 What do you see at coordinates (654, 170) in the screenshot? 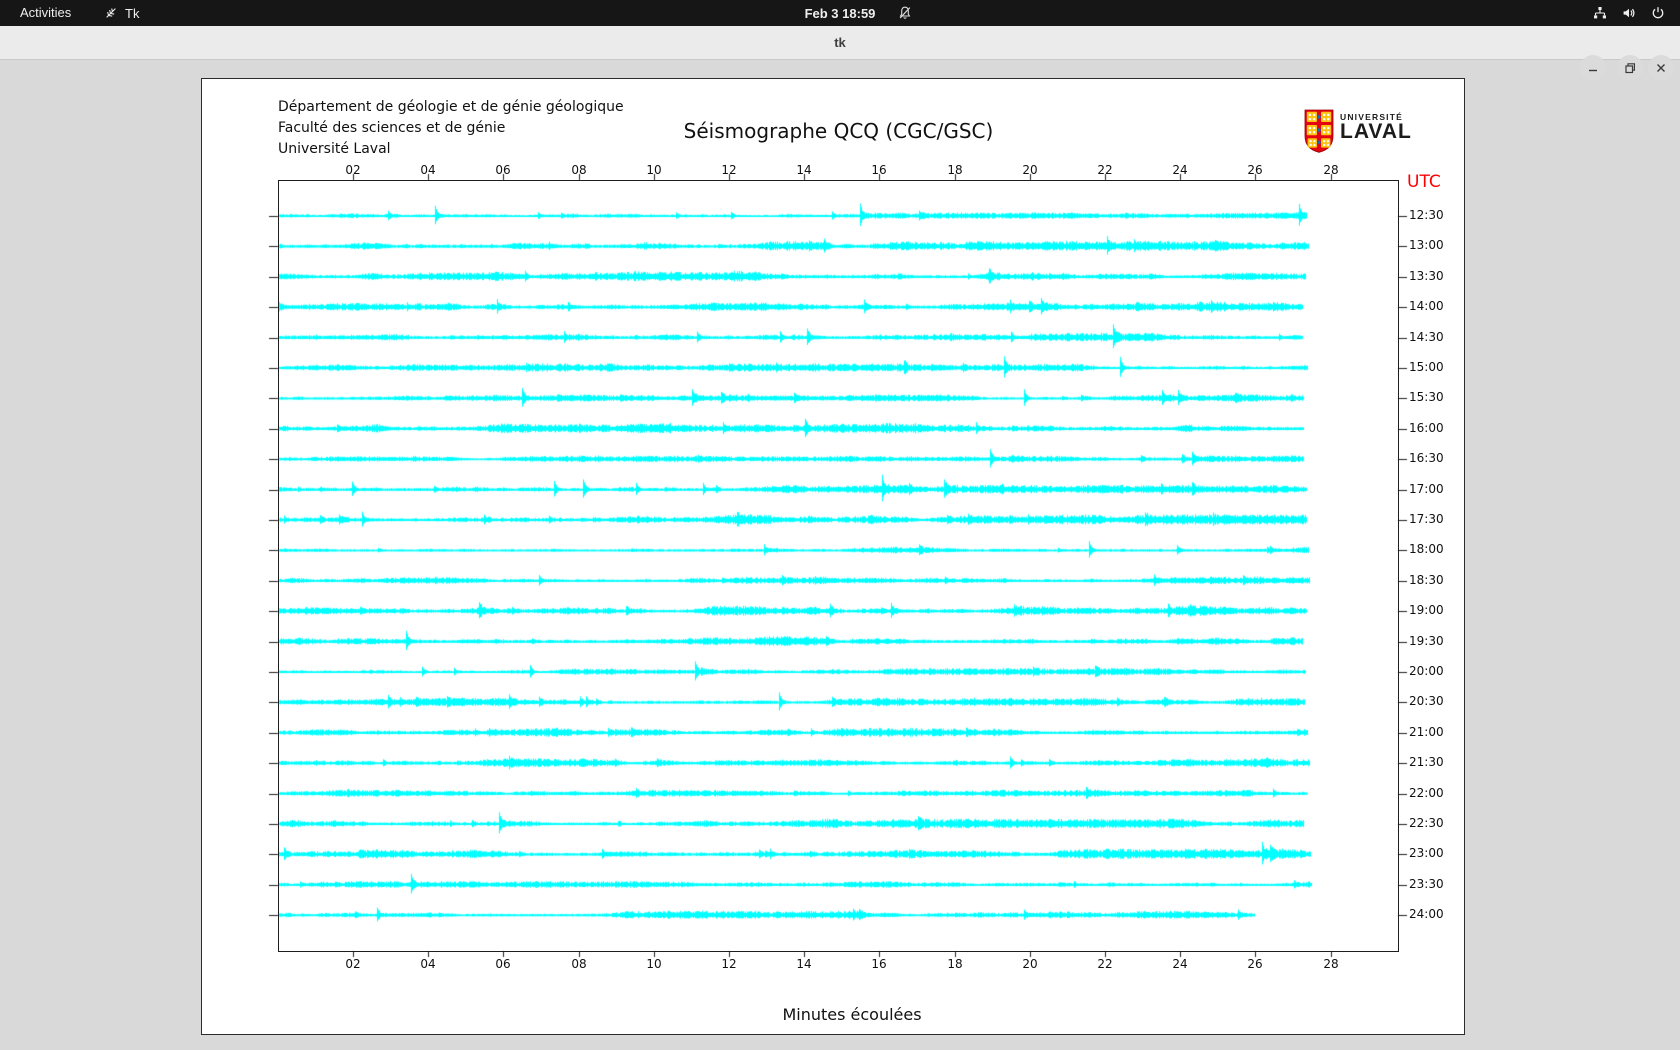
I see `x-tick-label-top: 10` at bounding box center [654, 170].